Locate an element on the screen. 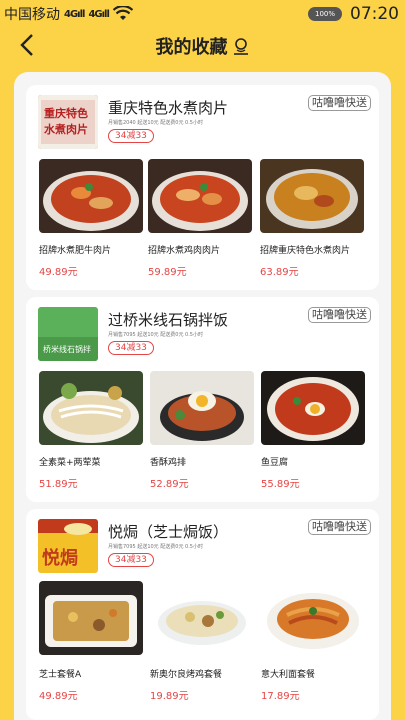  back-button is located at coordinates (28, 45).